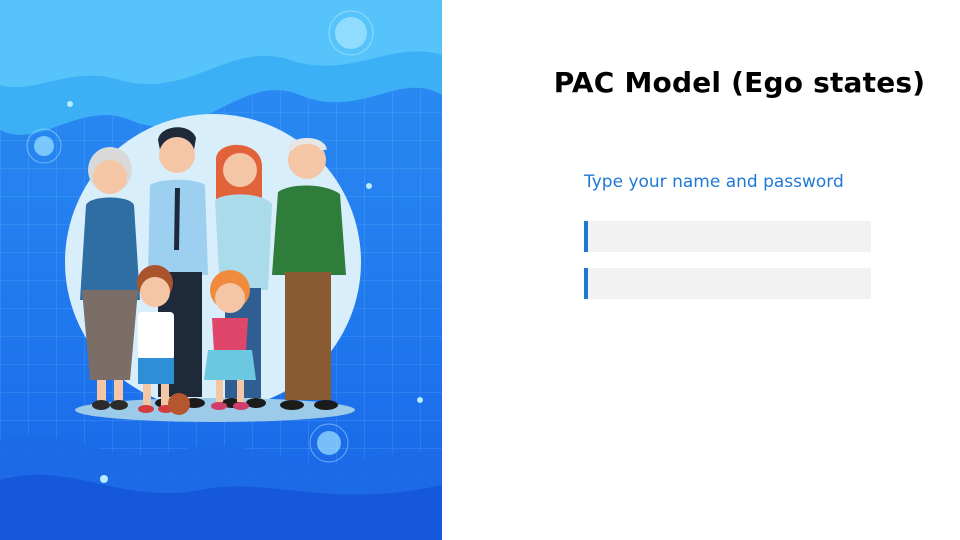 Image resolution: width=960 pixels, height=540 pixels. I want to click on ball, so click(179, 404).